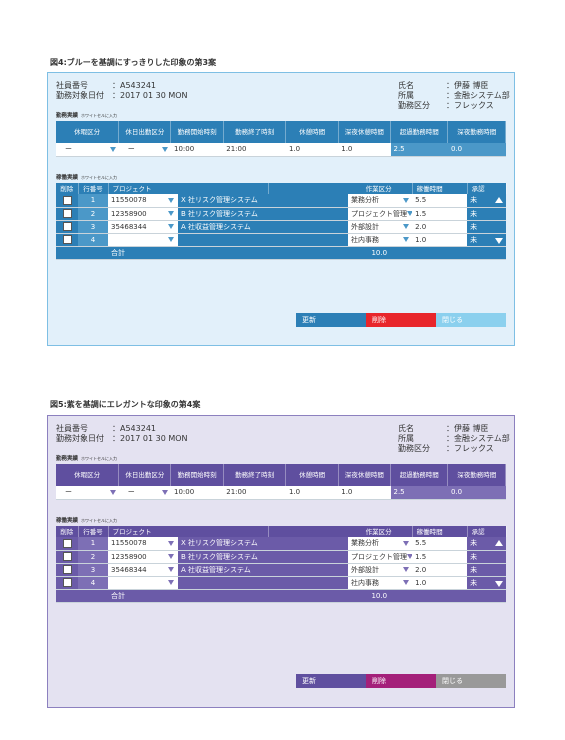  What do you see at coordinates (281, 583) in the screenshot?
I see `table-row: 4 社内事務 1.0 未` at bounding box center [281, 583].